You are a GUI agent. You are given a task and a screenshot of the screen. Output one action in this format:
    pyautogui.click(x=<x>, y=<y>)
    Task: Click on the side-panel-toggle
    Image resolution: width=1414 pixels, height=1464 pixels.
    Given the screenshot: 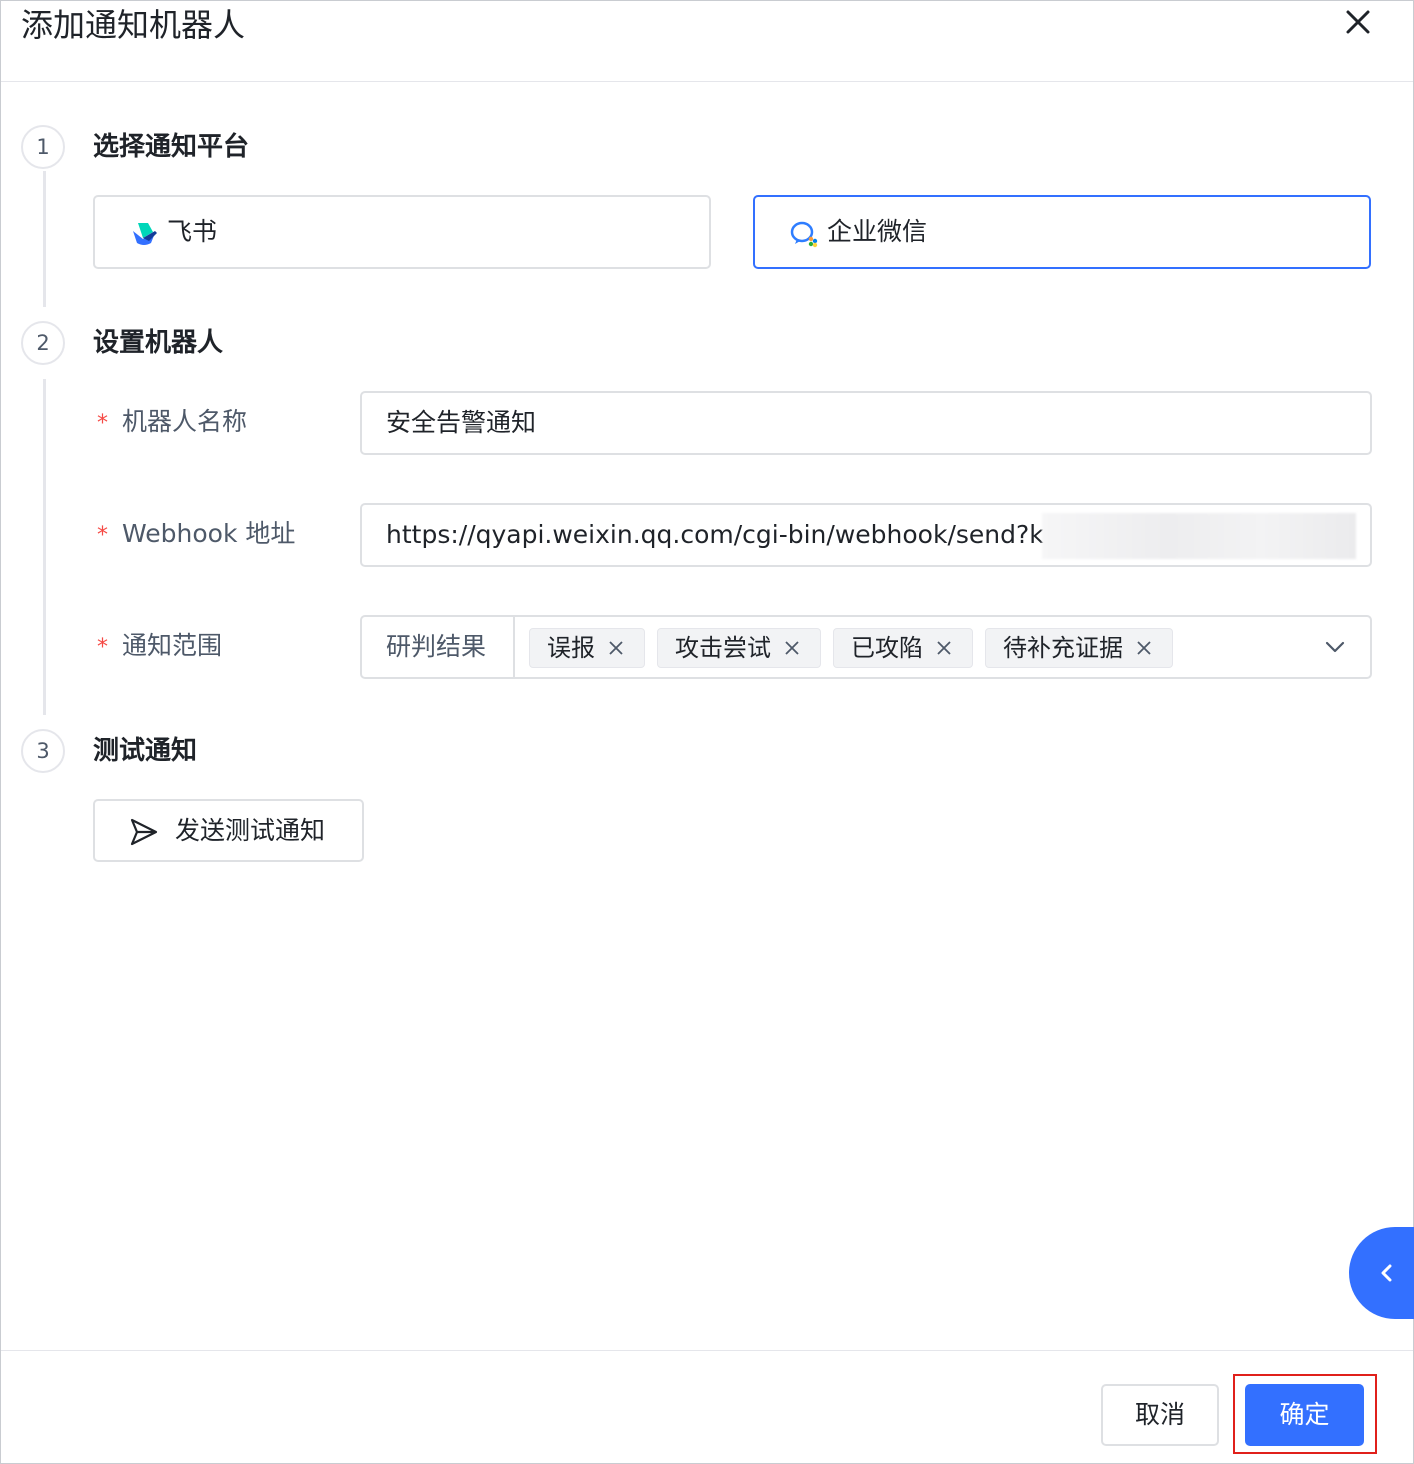 What is the action you would take?
    pyautogui.click(x=1381, y=1273)
    